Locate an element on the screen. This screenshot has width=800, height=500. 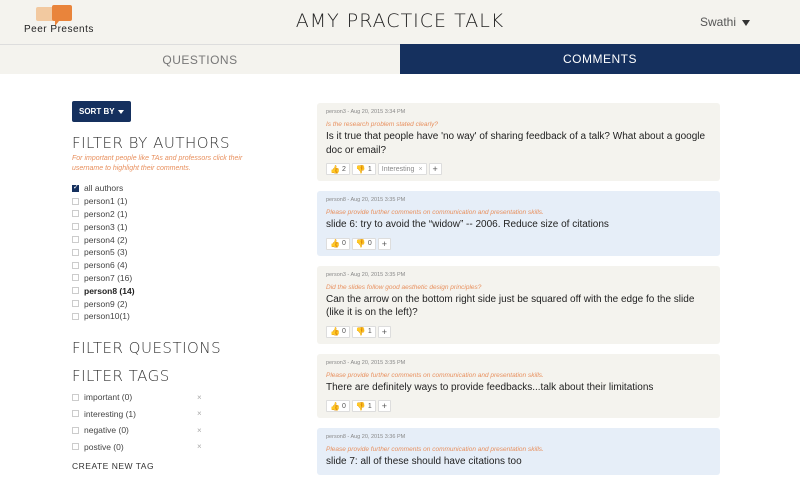
author-label: person7 (16) is located at coordinates (108, 278).